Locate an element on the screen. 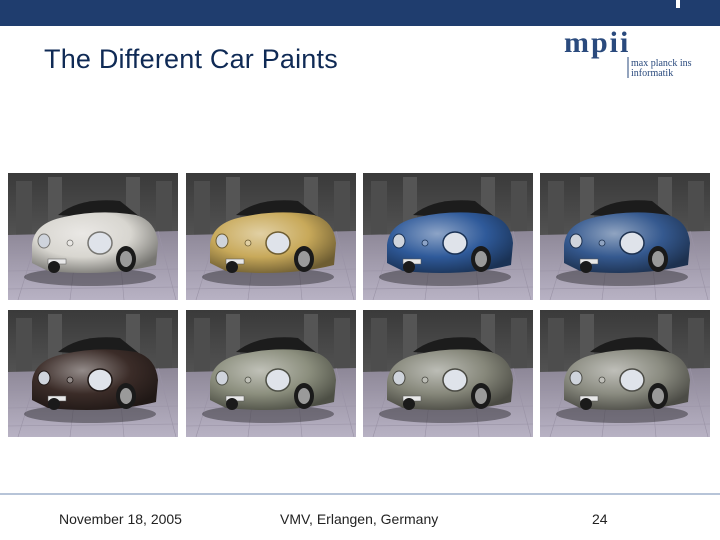 The image size is (720, 540). footer-date: November 18, 2005 is located at coordinates (120, 519).